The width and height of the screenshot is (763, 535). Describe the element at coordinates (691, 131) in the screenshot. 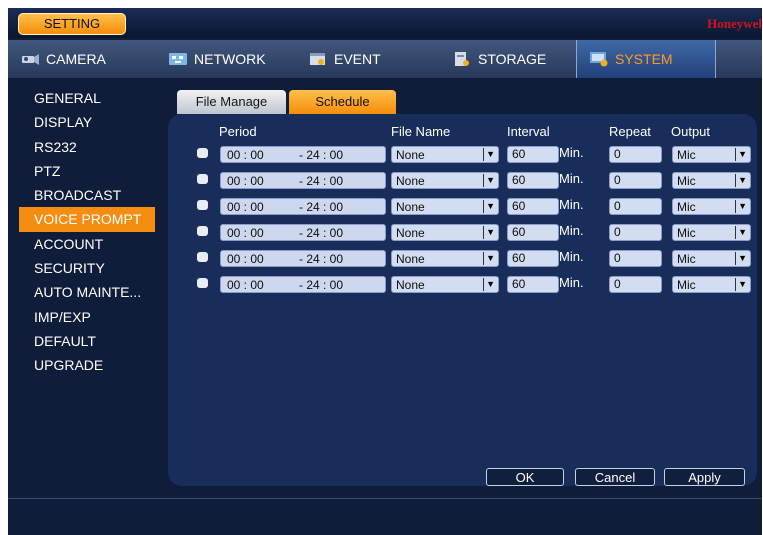

I see `header-output: Output` at that location.